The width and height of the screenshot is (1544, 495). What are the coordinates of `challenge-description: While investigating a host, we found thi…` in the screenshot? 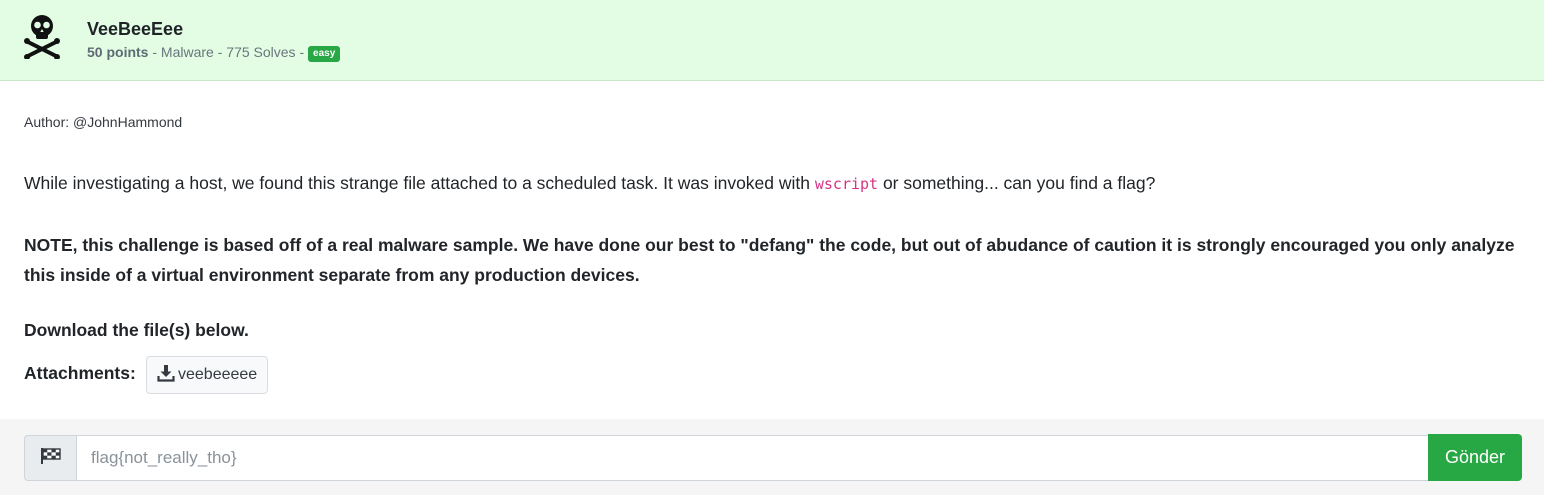 It's located at (774, 183).